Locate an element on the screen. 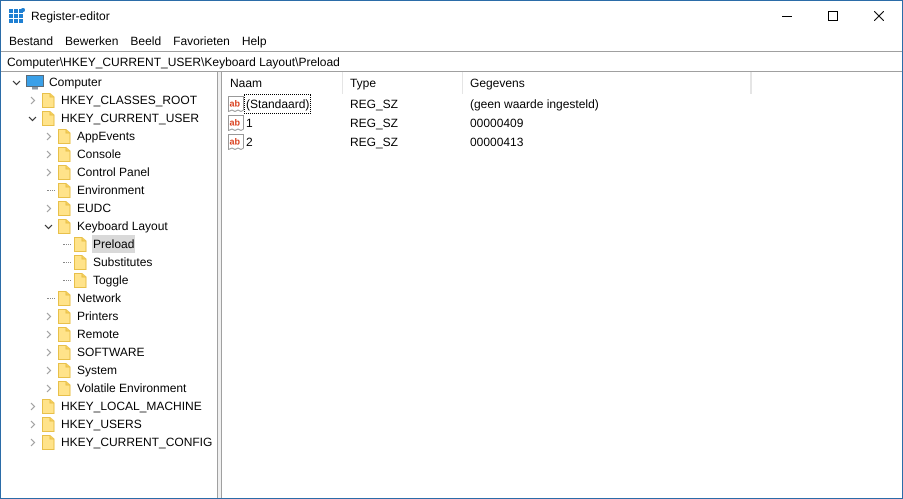 Image resolution: width=903 pixels, height=499 pixels. table-cell: 2 is located at coordinates (249, 142).